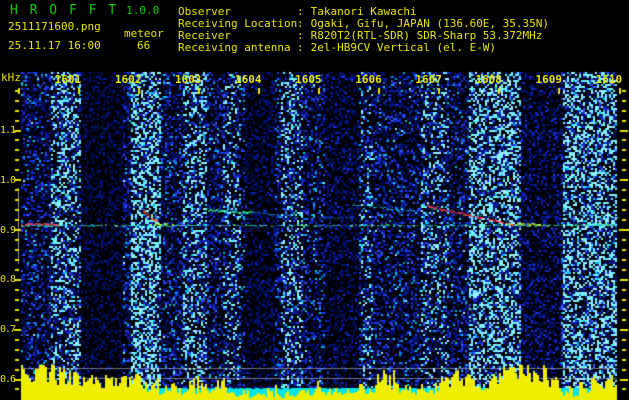 The image size is (629, 400). Describe the element at coordinates (8, 379) in the screenshot. I see `freq-axis-label: 0.6` at that location.